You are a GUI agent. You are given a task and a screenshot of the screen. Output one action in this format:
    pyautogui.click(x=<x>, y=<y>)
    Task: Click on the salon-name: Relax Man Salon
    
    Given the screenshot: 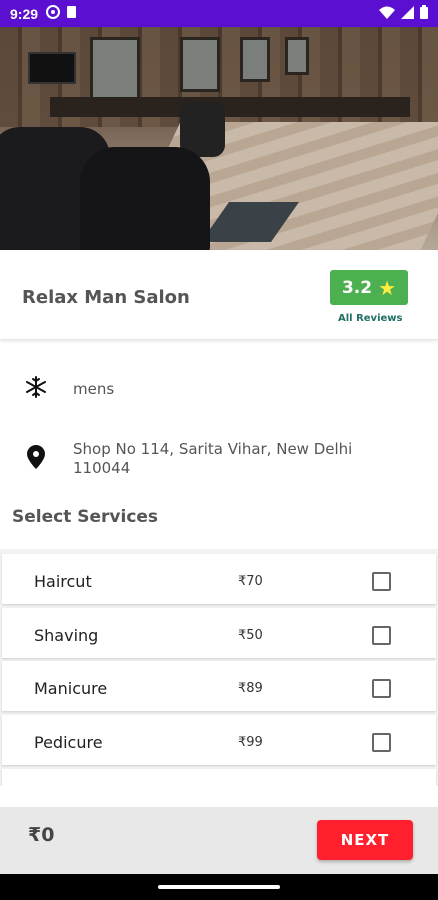 What is the action you would take?
    pyautogui.click(x=106, y=297)
    